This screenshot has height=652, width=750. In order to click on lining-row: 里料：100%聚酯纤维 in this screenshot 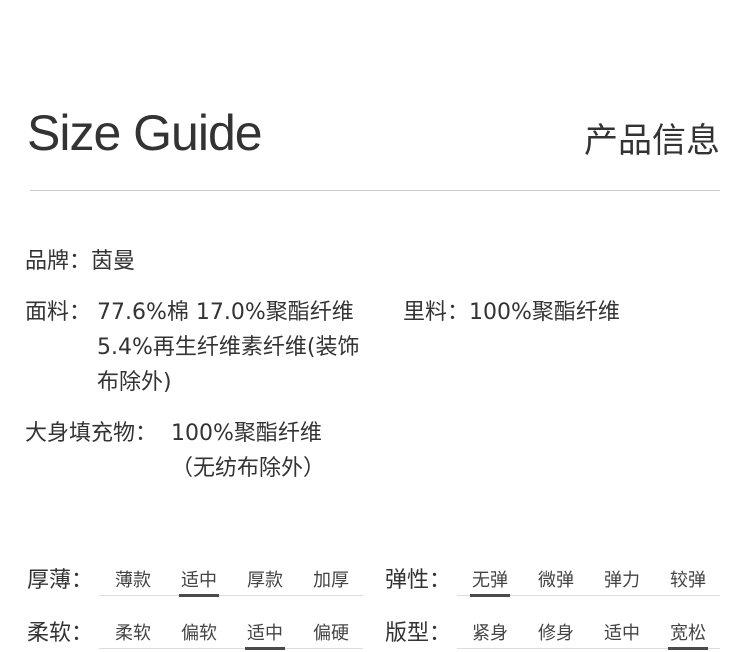, I will do `click(511, 313)`.